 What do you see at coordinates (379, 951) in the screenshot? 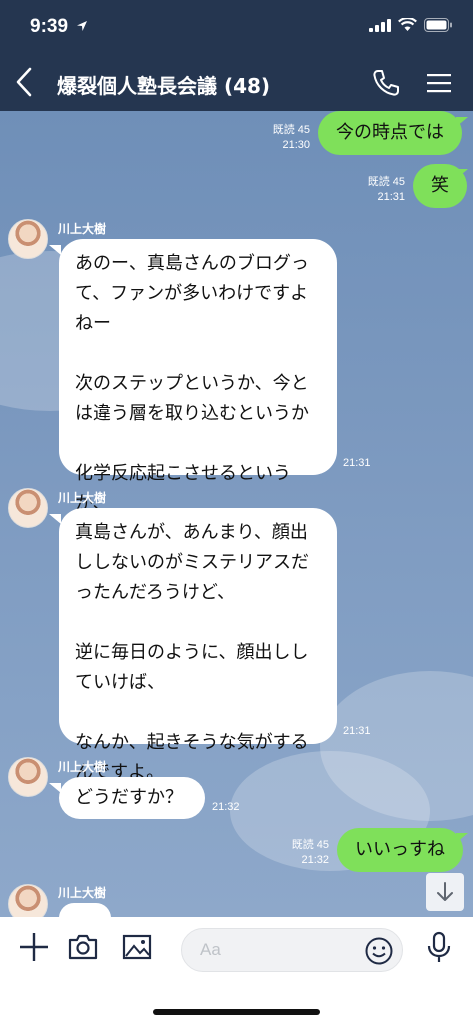
I see `emoji-icon` at bounding box center [379, 951].